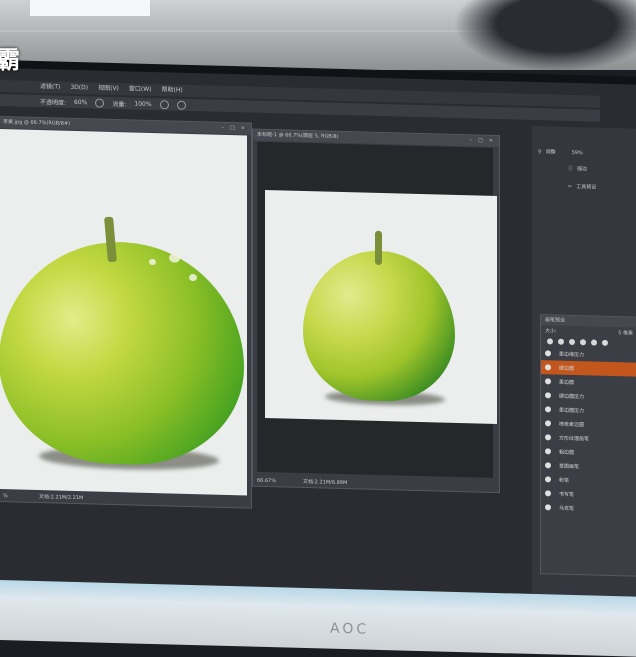 This screenshot has width=636, height=657. Describe the element at coordinates (172, 90) in the screenshot. I see `menu-help: 帮助(H)` at that location.